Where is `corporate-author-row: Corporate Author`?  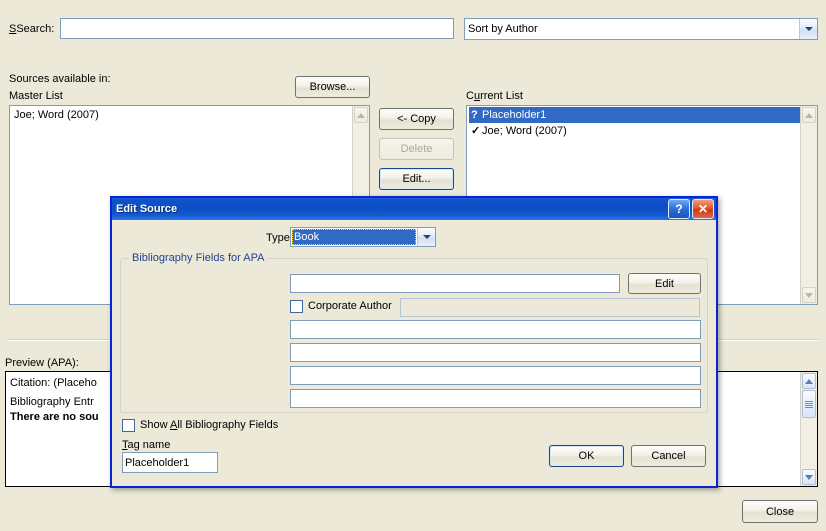
corporate-author-row: Corporate Author is located at coordinates (341, 306).